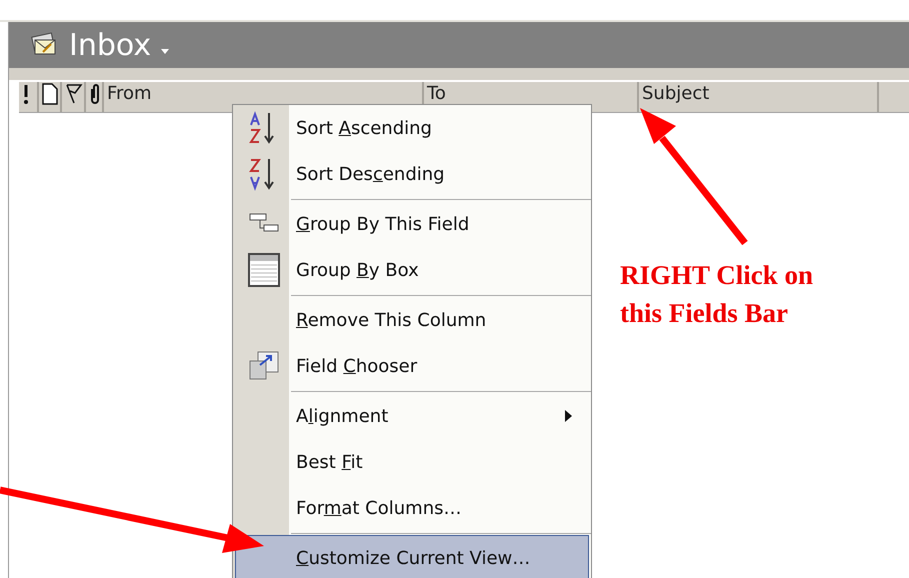 The image size is (909, 578). What do you see at coordinates (412, 462) in the screenshot?
I see `menu-item: Best Fit` at bounding box center [412, 462].